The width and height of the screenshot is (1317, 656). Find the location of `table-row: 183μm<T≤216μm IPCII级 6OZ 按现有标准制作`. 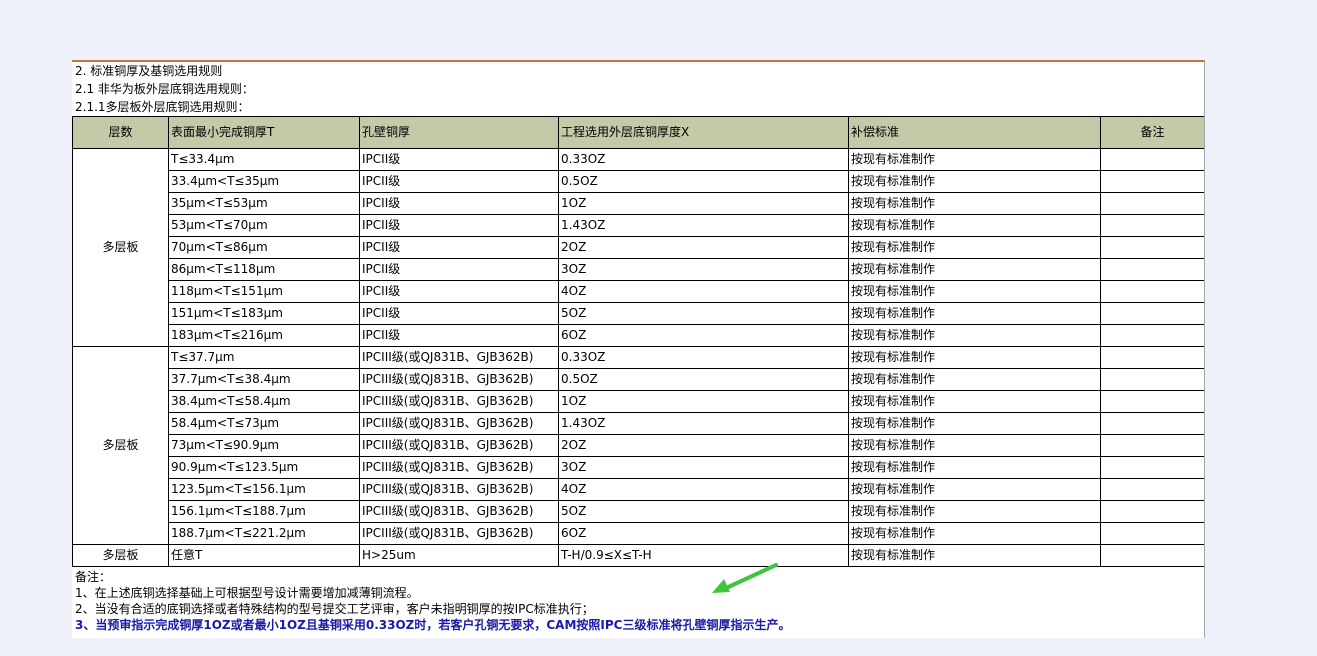

table-row: 183μm<T≤216μm IPCII级 6OZ 按现有标准制作 is located at coordinates (638, 335).